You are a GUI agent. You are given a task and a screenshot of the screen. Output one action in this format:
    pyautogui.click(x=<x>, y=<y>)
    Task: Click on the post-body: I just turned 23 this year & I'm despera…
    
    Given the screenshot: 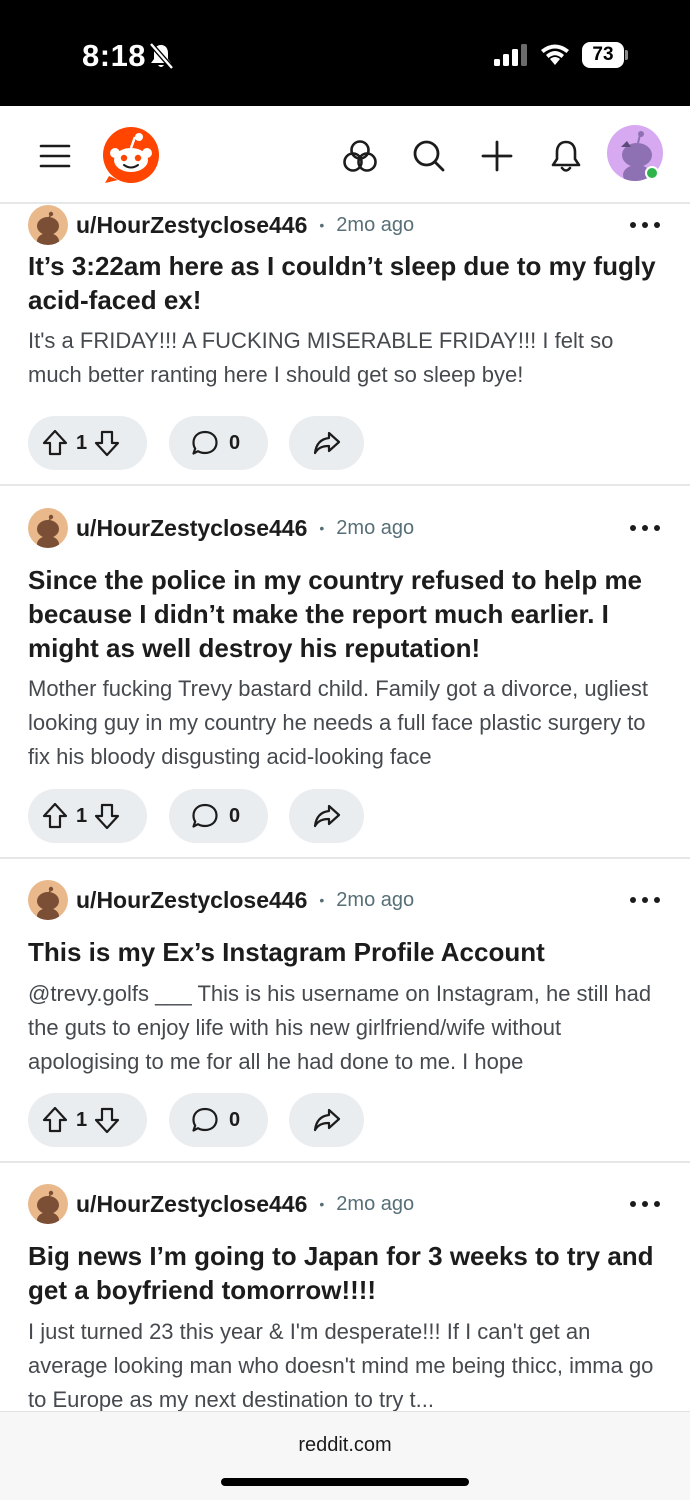 What is the action you would take?
    pyautogui.click(x=348, y=1363)
    